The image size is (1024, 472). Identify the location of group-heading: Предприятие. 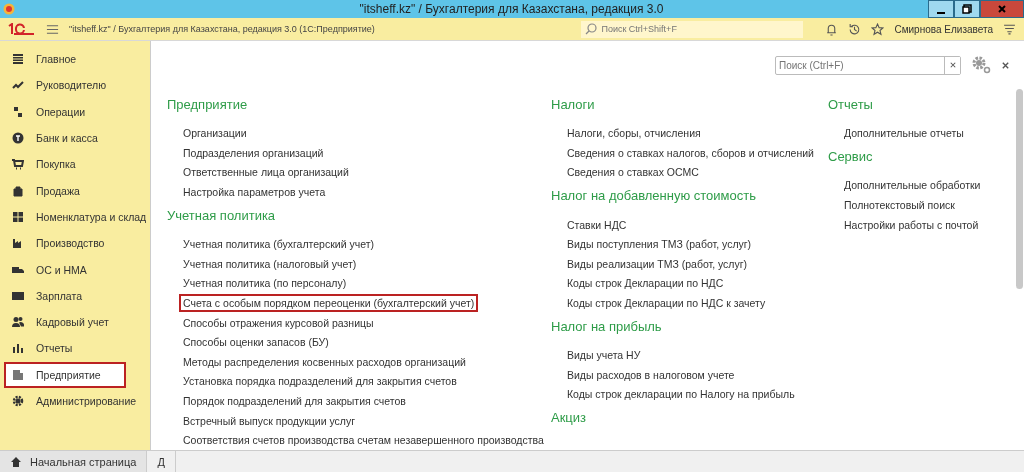
(208, 105).